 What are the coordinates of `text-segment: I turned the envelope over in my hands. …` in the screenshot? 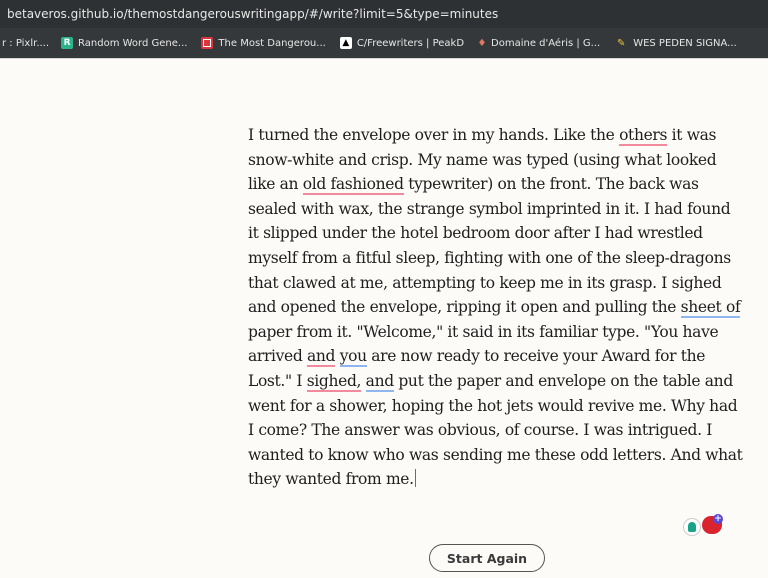 It's located at (434, 135).